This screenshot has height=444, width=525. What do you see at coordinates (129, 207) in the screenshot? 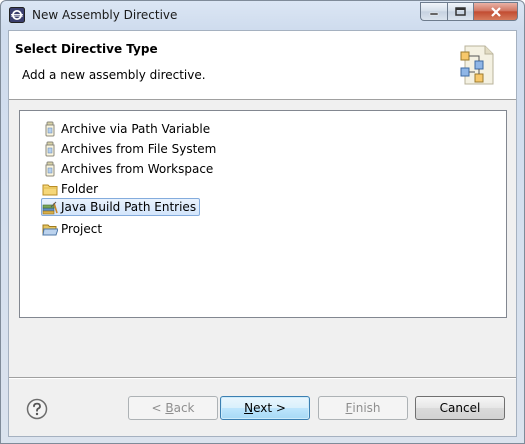
I see `tree-item-label: Java Build Path Entries` at bounding box center [129, 207].